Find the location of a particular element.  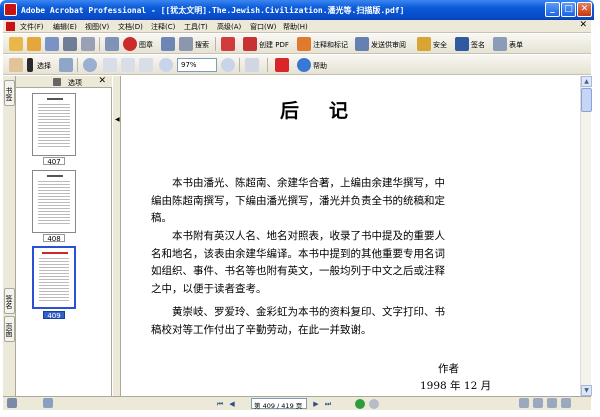

fit-width-icon is located at coordinates (146, 65).